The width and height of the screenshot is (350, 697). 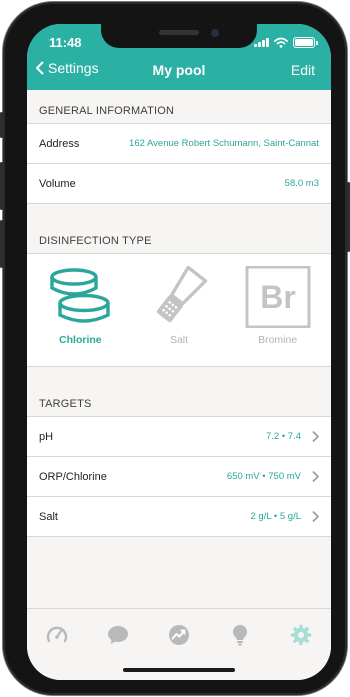 I want to click on disinfection-option-salt: Salt, so click(x=179, y=306).